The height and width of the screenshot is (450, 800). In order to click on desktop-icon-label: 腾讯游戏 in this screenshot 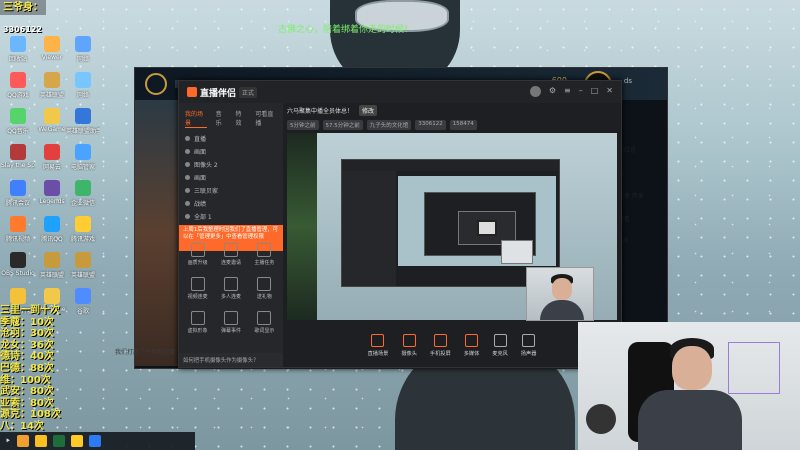, I will do `click(82, 239)`.